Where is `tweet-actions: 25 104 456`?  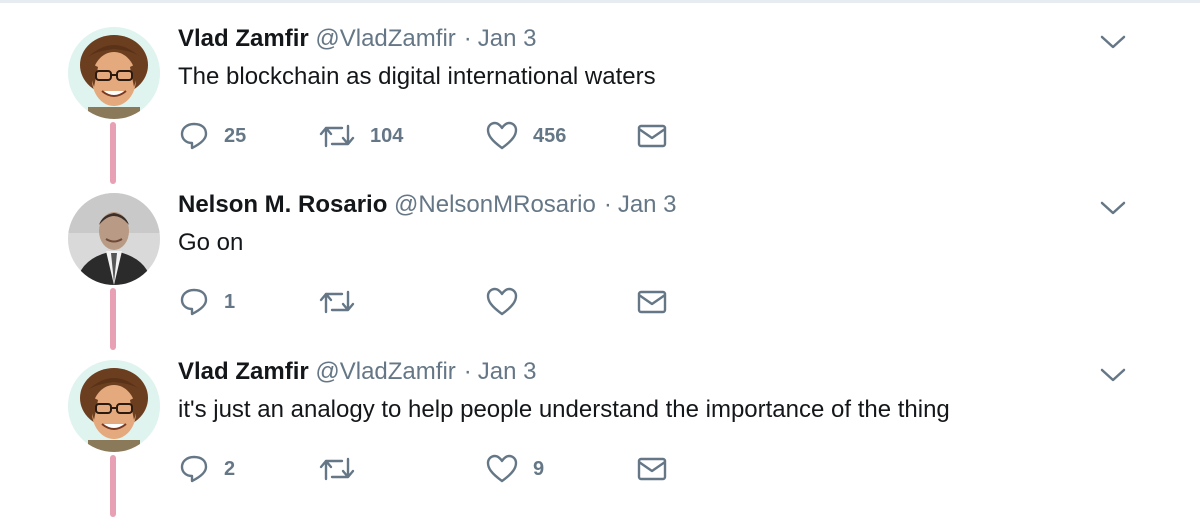
tweet-actions: 25 104 456 is located at coordinates (528, 136).